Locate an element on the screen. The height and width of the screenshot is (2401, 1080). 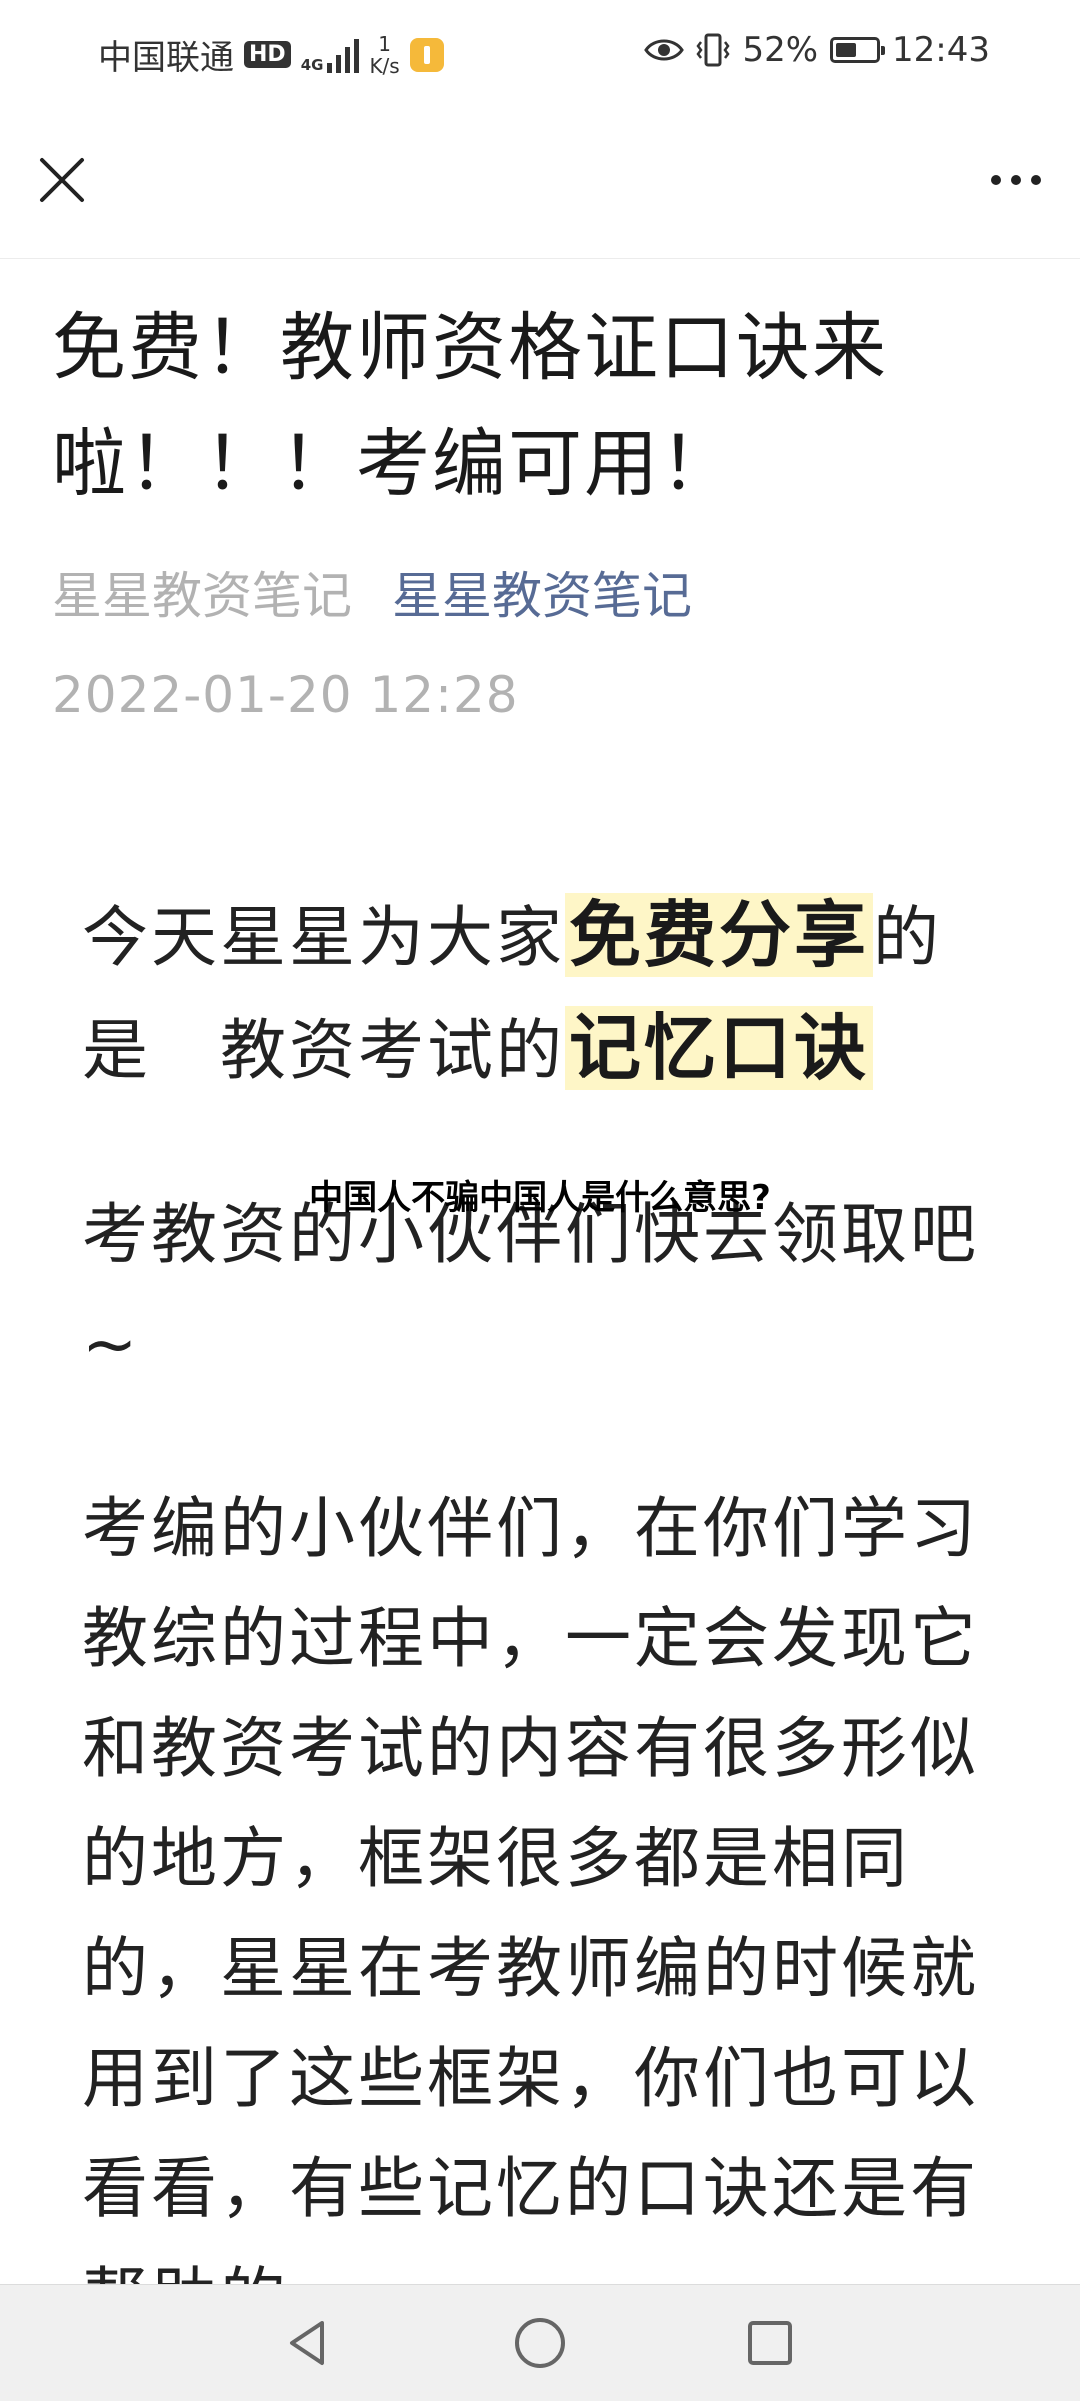
system-nav-bar is located at coordinates (540, 2342).